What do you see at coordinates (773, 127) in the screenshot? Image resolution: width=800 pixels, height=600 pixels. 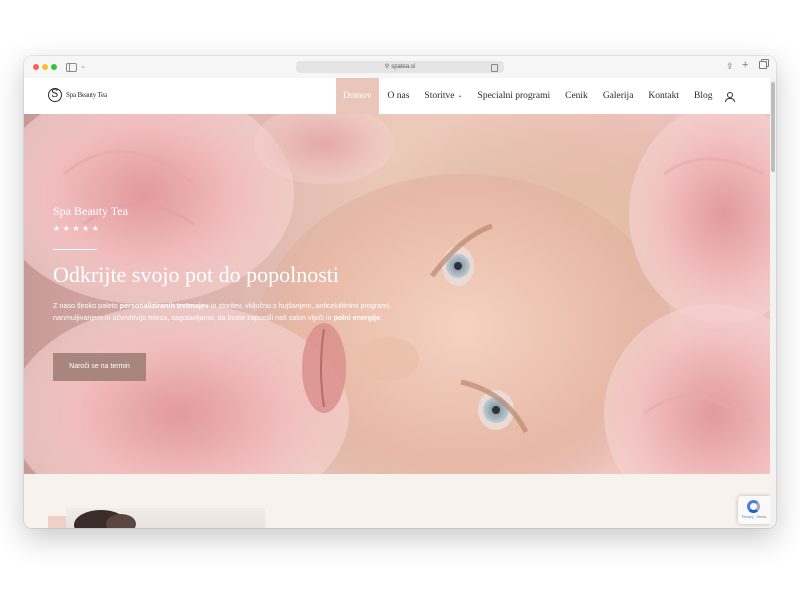 I see `scrollbar-thumb` at bounding box center [773, 127].